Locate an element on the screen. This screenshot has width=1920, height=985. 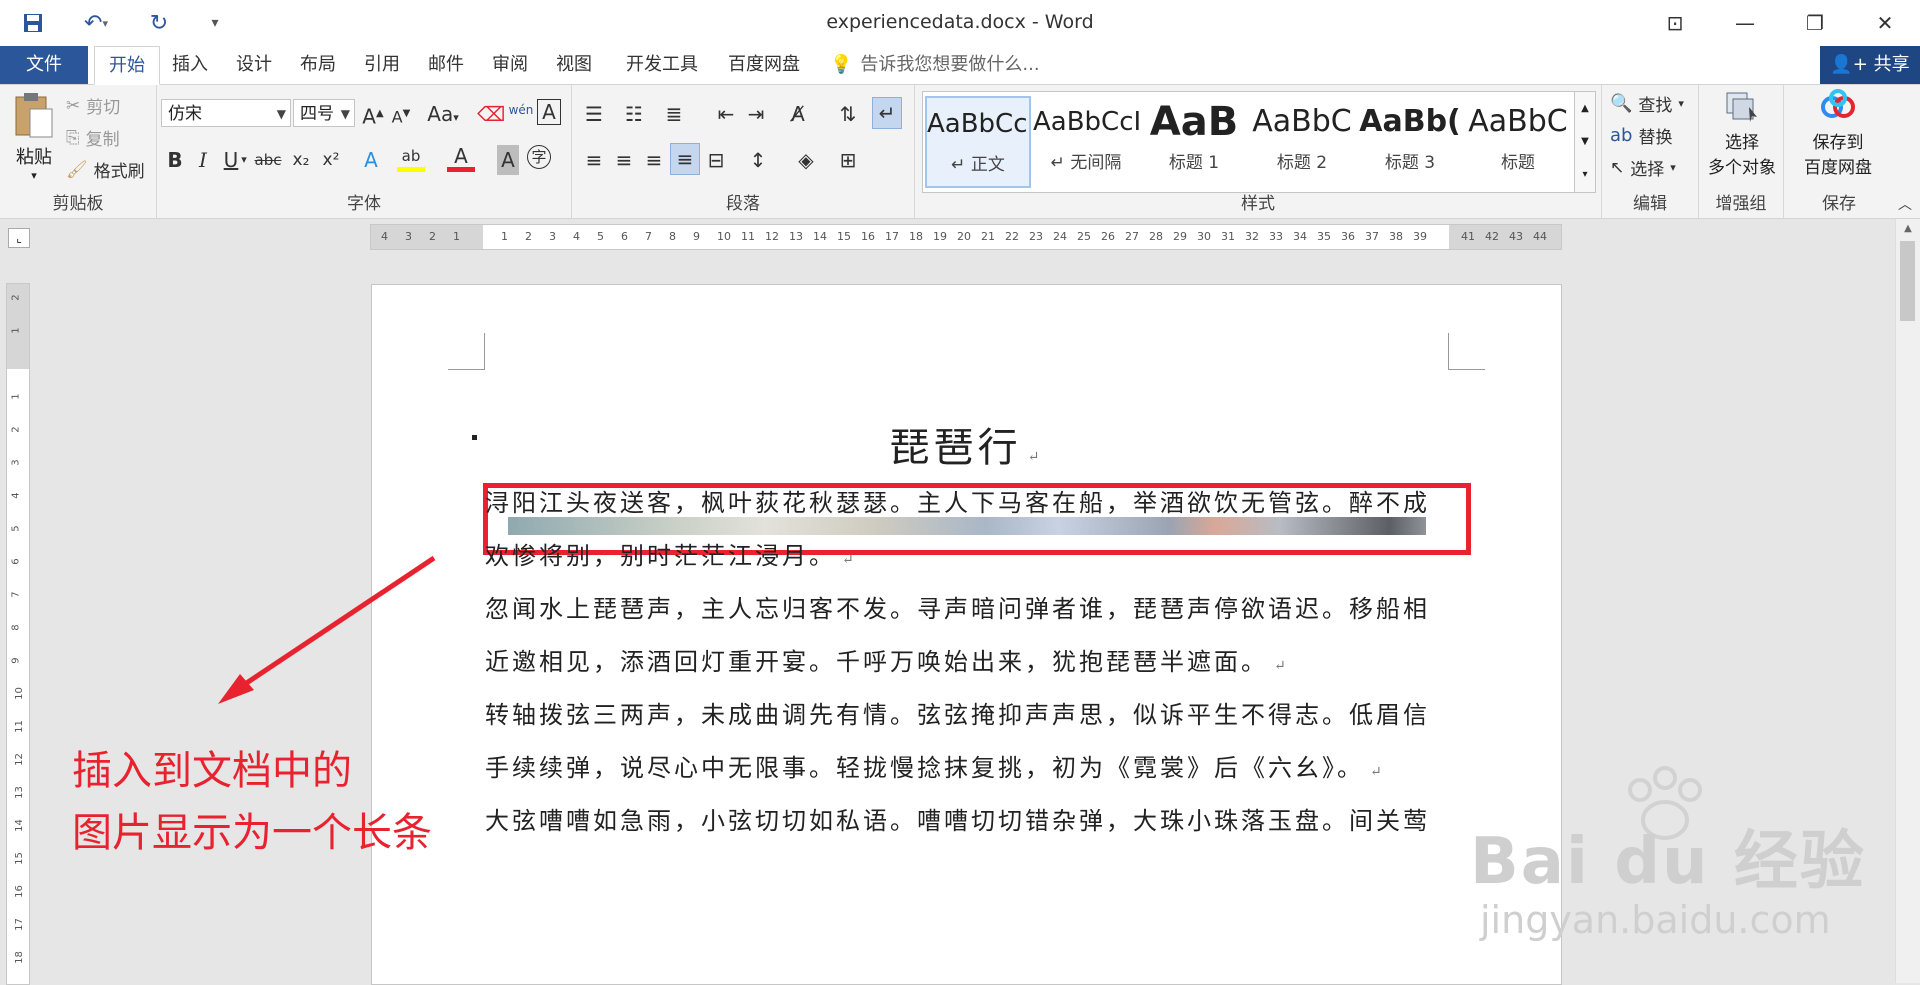
paste-dropdown-icon: ▾ is located at coordinates (34, 175).